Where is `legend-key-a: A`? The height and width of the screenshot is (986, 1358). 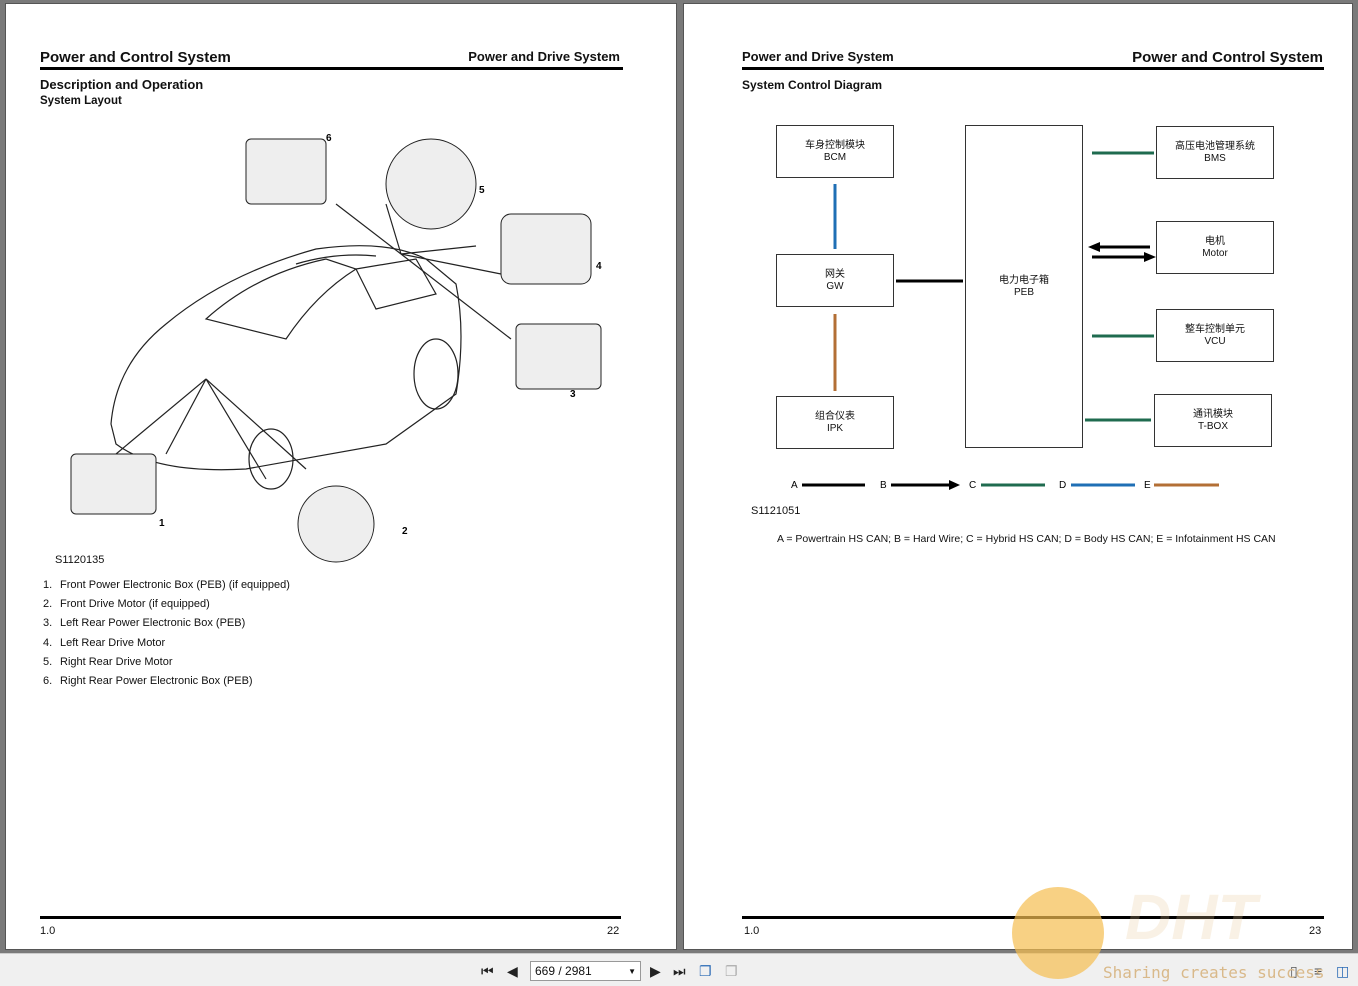
legend-key-a: A is located at coordinates (794, 485).